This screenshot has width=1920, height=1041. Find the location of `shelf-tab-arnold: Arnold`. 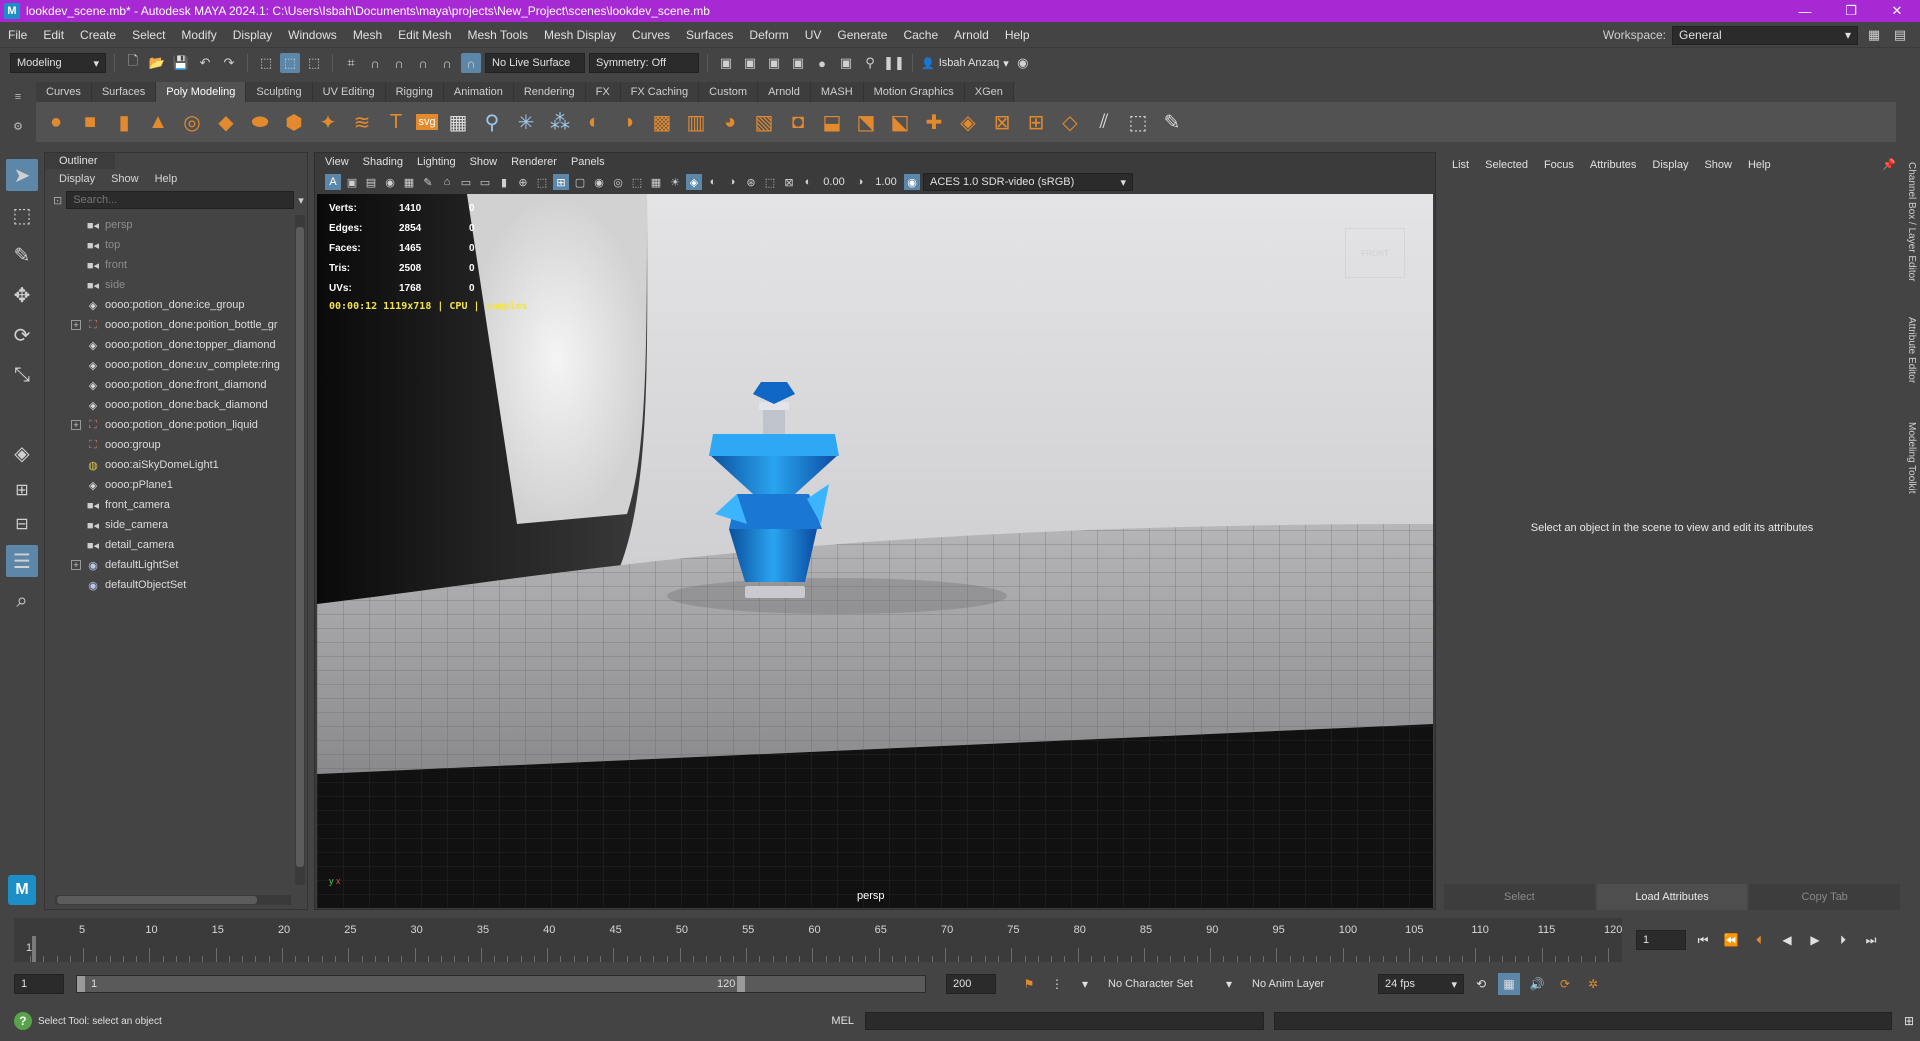

shelf-tab-arnold: Arnold is located at coordinates (784, 92).